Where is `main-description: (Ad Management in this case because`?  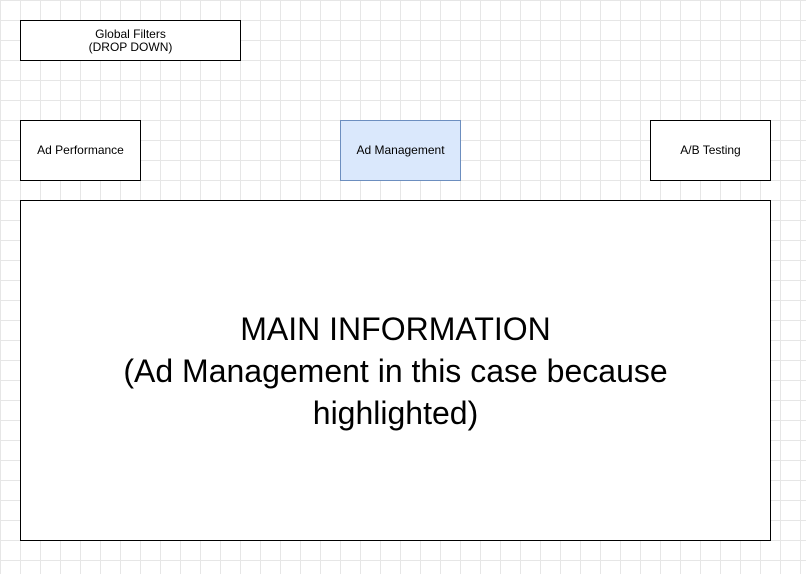 main-description: (Ad Management in this case because is located at coordinates (395, 370).